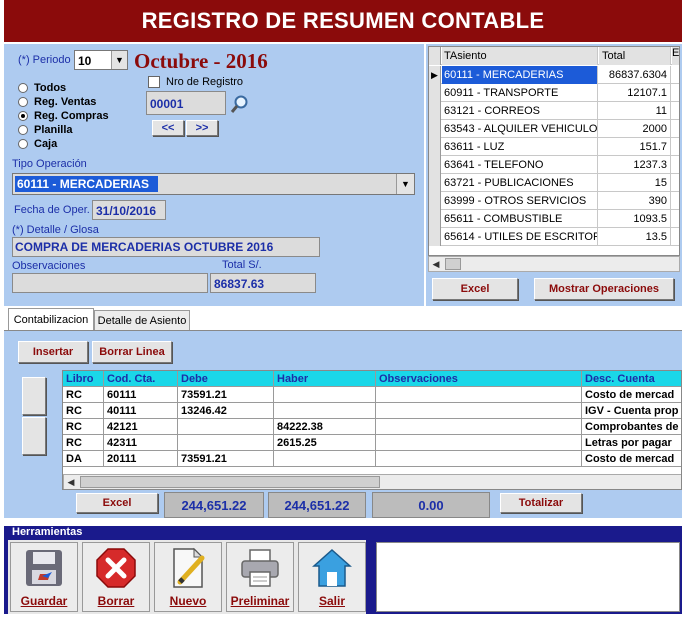 This screenshot has height=618, width=686. I want to click on salir-button: Salir, so click(332, 577).